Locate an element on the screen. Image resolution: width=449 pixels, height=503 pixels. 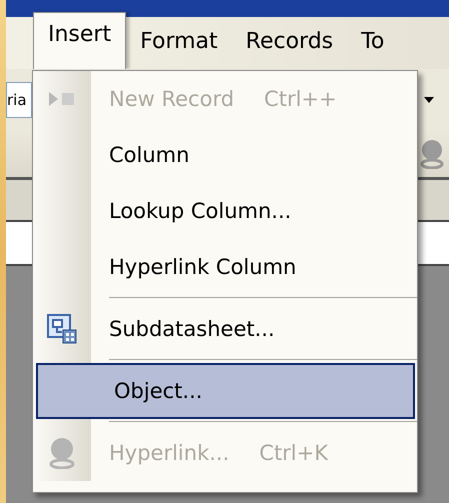
menu-item: Column is located at coordinates (225, 155).